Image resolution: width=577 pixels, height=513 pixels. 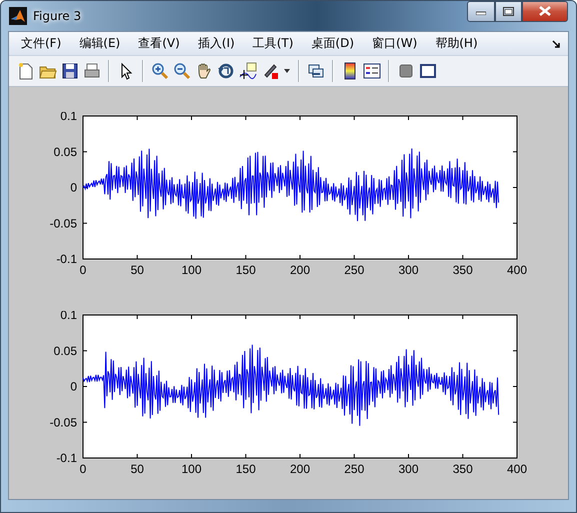 What do you see at coordinates (160, 71) in the screenshot?
I see `zoom-in-icon` at bounding box center [160, 71].